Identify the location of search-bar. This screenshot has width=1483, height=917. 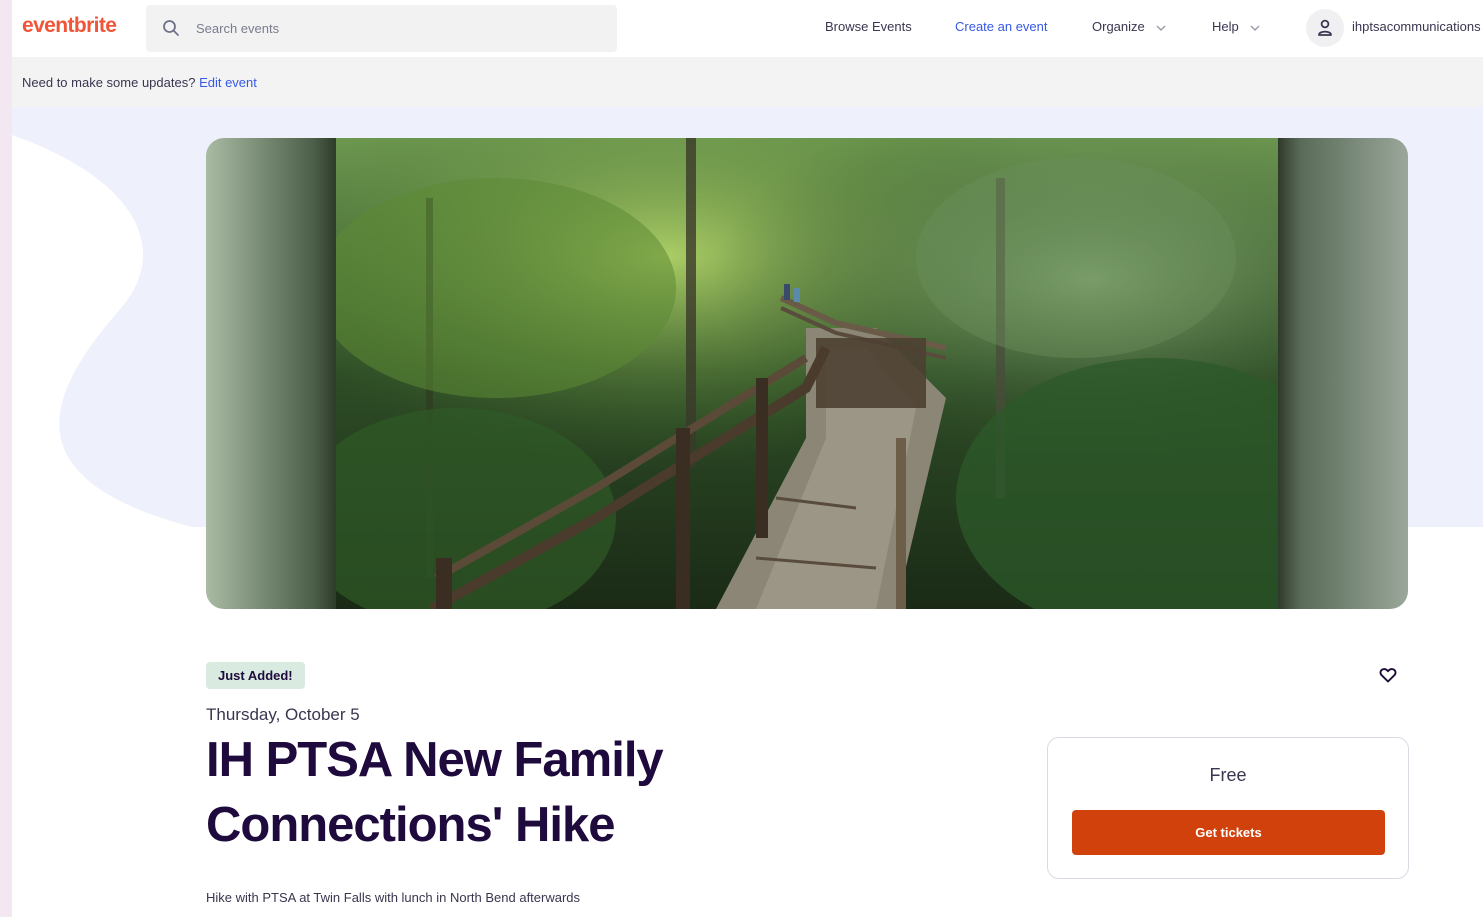
(381, 28).